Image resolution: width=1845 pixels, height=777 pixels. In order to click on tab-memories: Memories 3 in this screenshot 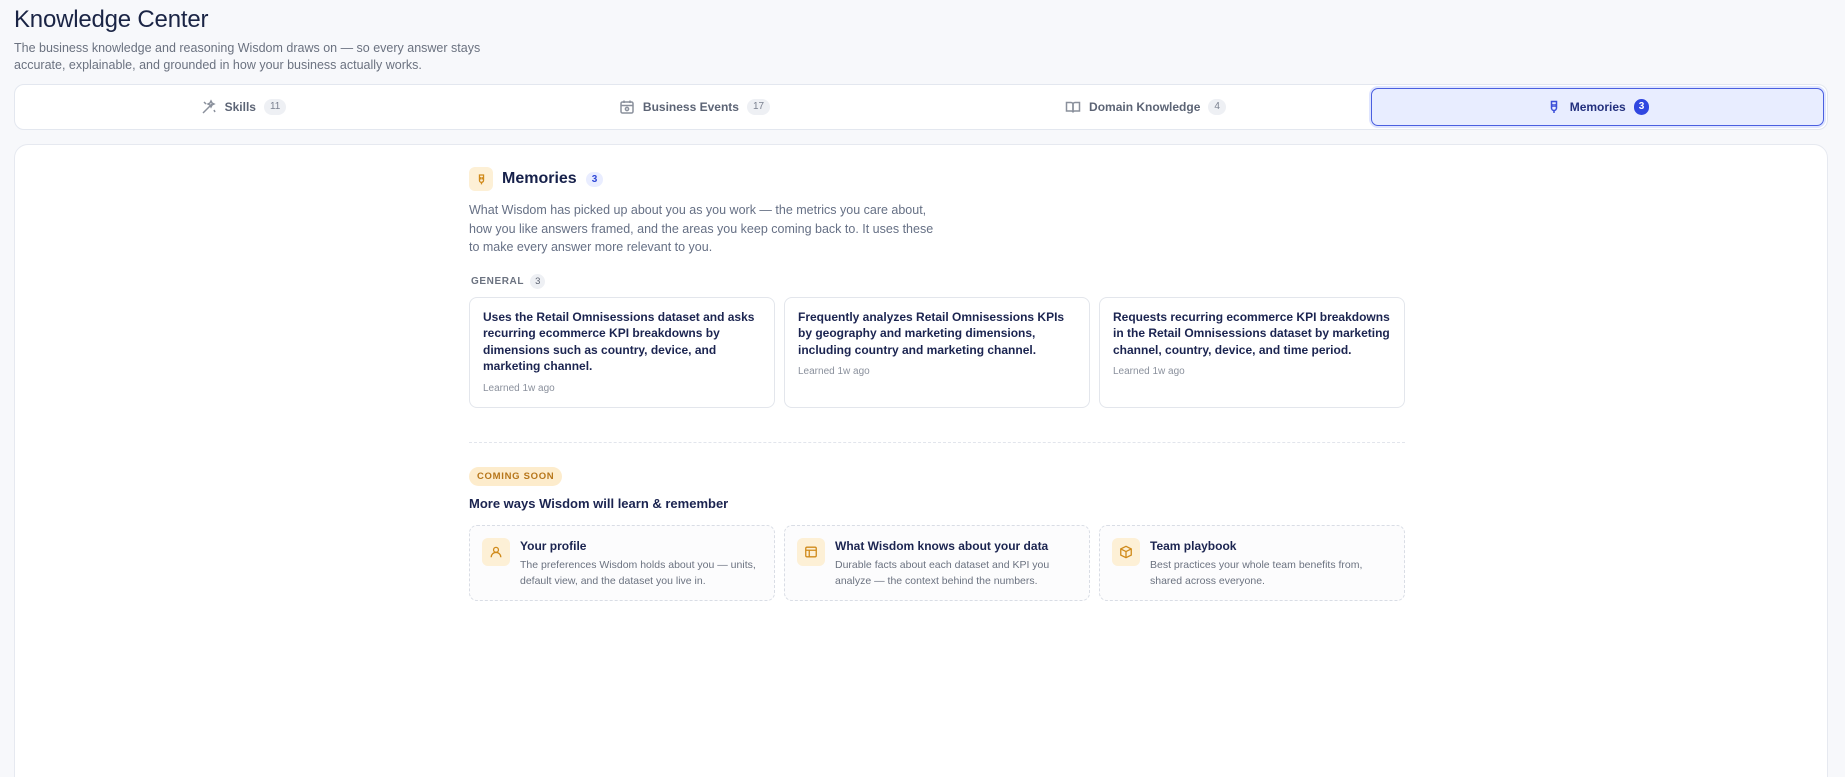, I will do `click(1597, 107)`.